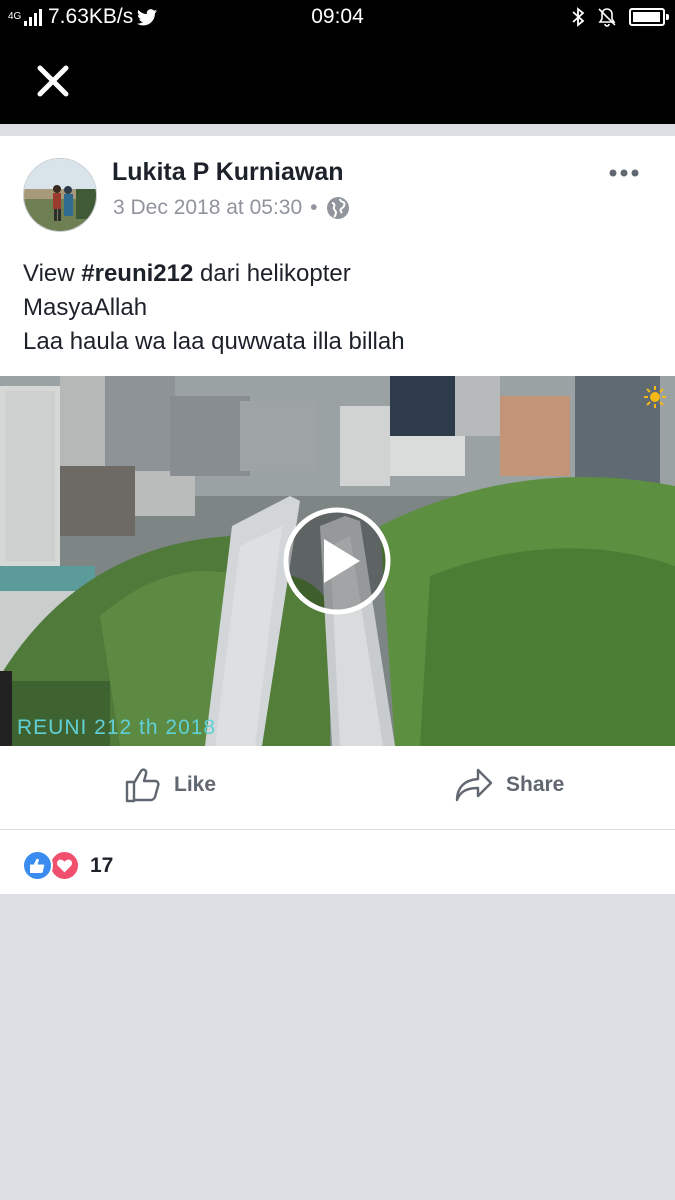 The height and width of the screenshot is (1200, 675). I want to click on like-reaction-icon, so click(37, 865).